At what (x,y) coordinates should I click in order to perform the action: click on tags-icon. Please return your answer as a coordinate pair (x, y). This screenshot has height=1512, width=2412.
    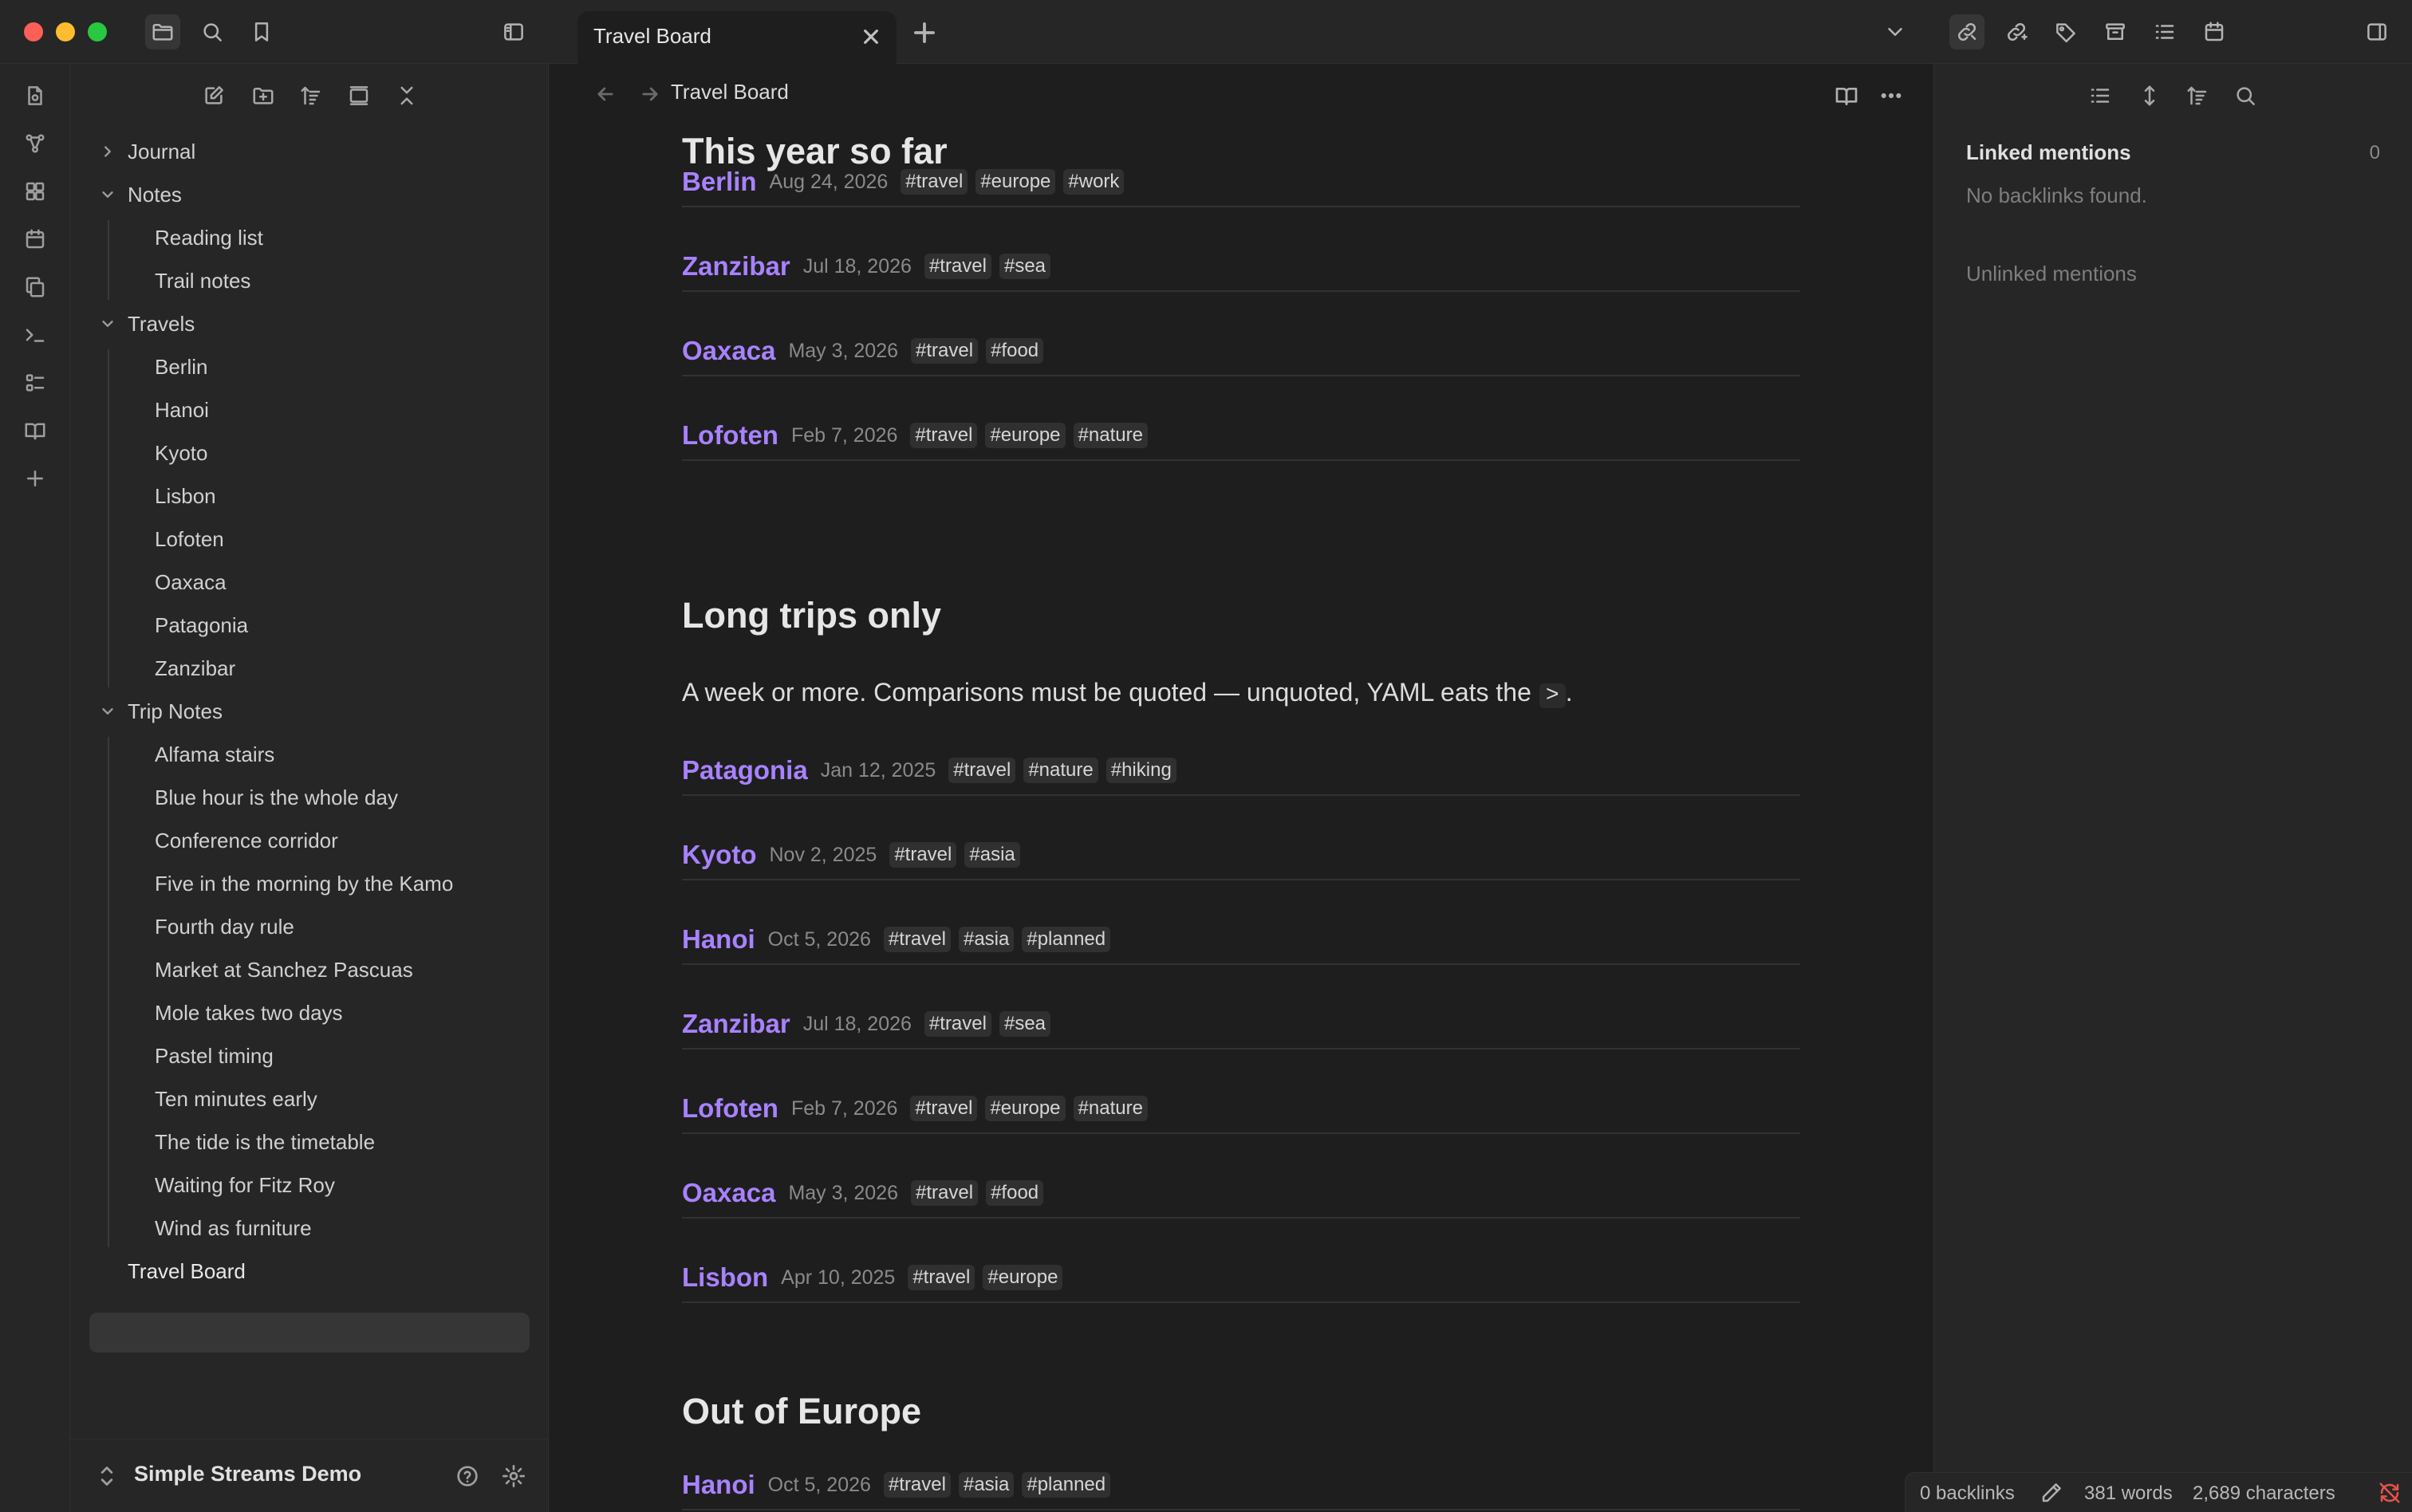
    Looking at the image, I should click on (2065, 31).